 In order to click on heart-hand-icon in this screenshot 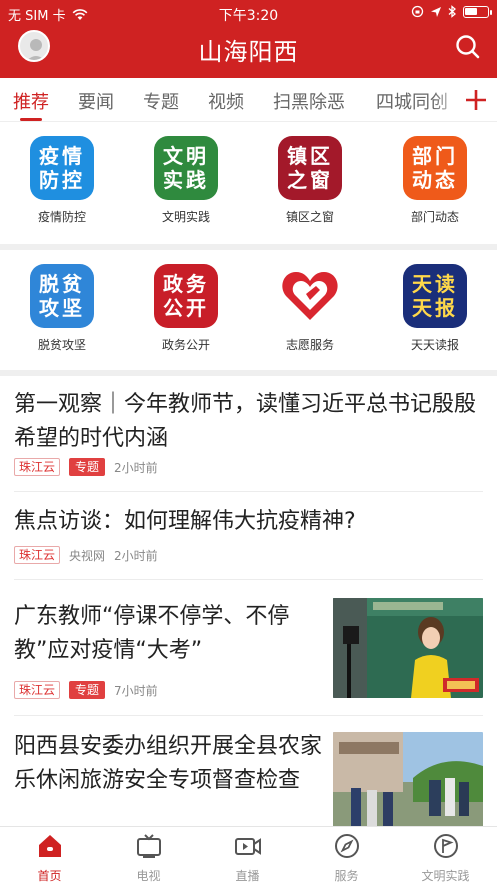, I will do `click(310, 296)`.